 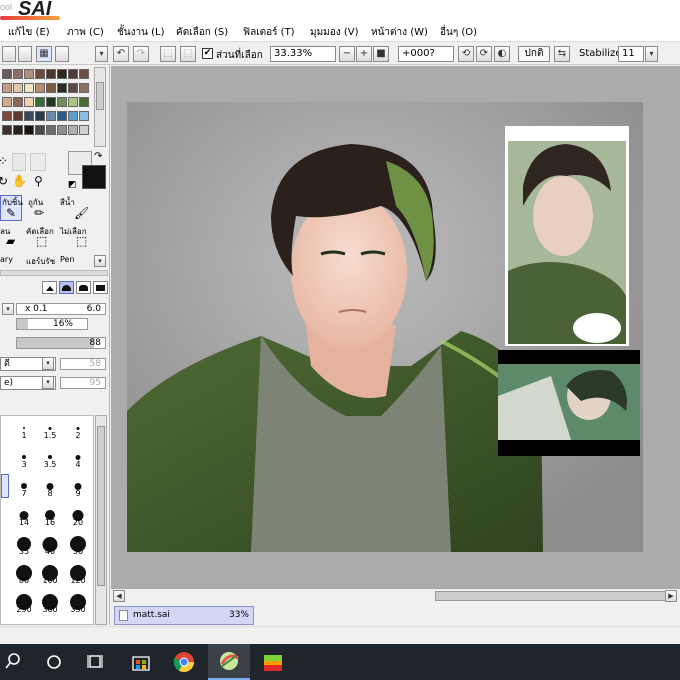 I want to click on eyedropper-icon: ⚲, so click(x=38, y=181).